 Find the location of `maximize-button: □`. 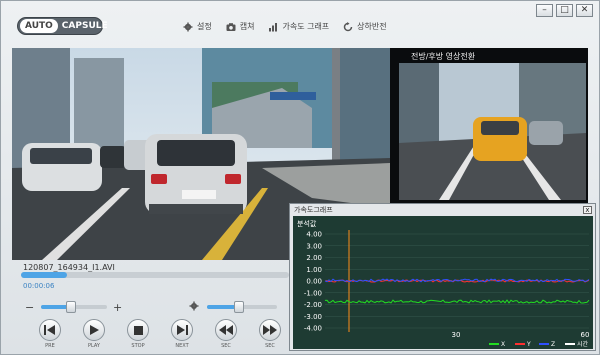

maximize-button: □ is located at coordinates (564, 10).